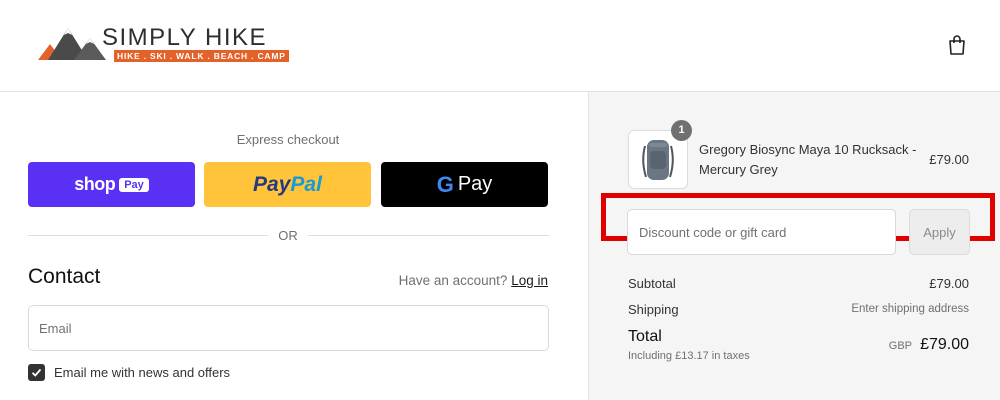  What do you see at coordinates (64, 276) in the screenshot?
I see `contact-heading: Contact` at bounding box center [64, 276].